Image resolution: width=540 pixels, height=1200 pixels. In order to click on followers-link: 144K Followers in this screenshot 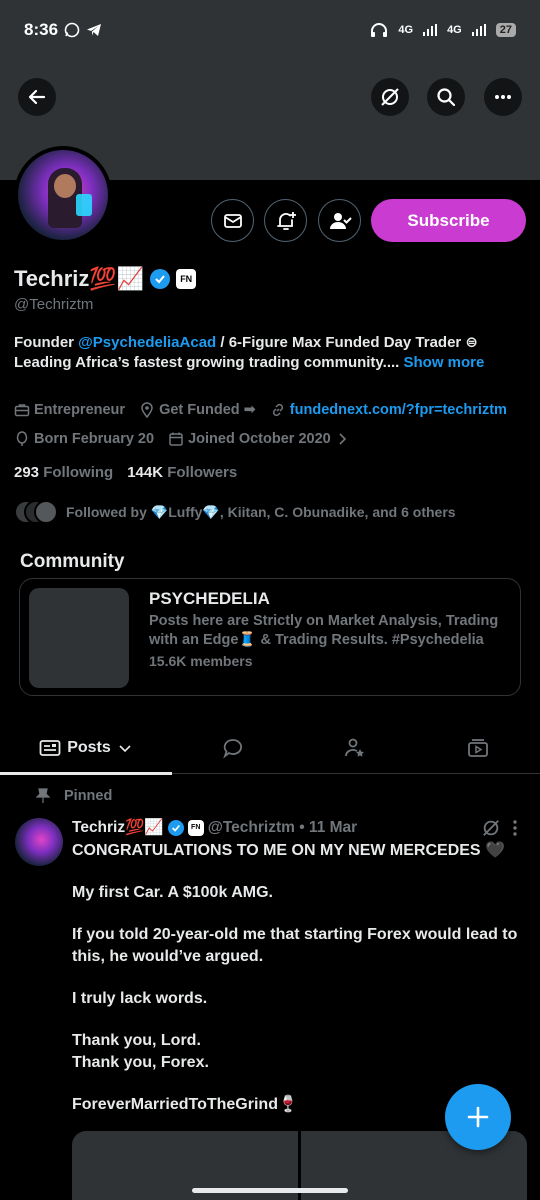, I will do `click(182, 472)`.